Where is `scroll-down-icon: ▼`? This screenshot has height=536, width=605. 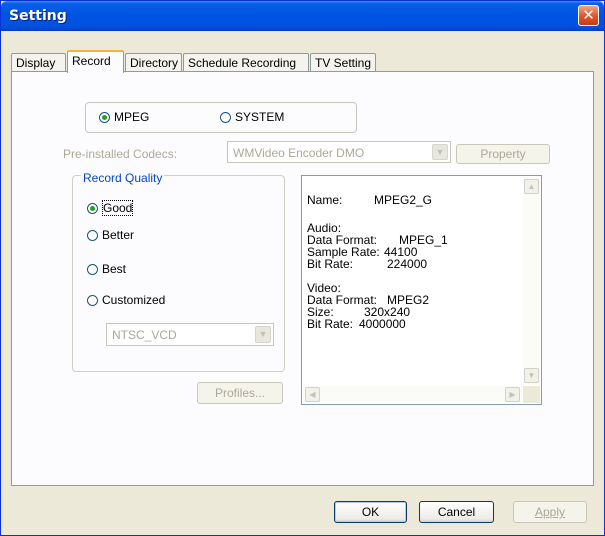
scroll-down-icon: ▼ is located at coordinates (531, 375).